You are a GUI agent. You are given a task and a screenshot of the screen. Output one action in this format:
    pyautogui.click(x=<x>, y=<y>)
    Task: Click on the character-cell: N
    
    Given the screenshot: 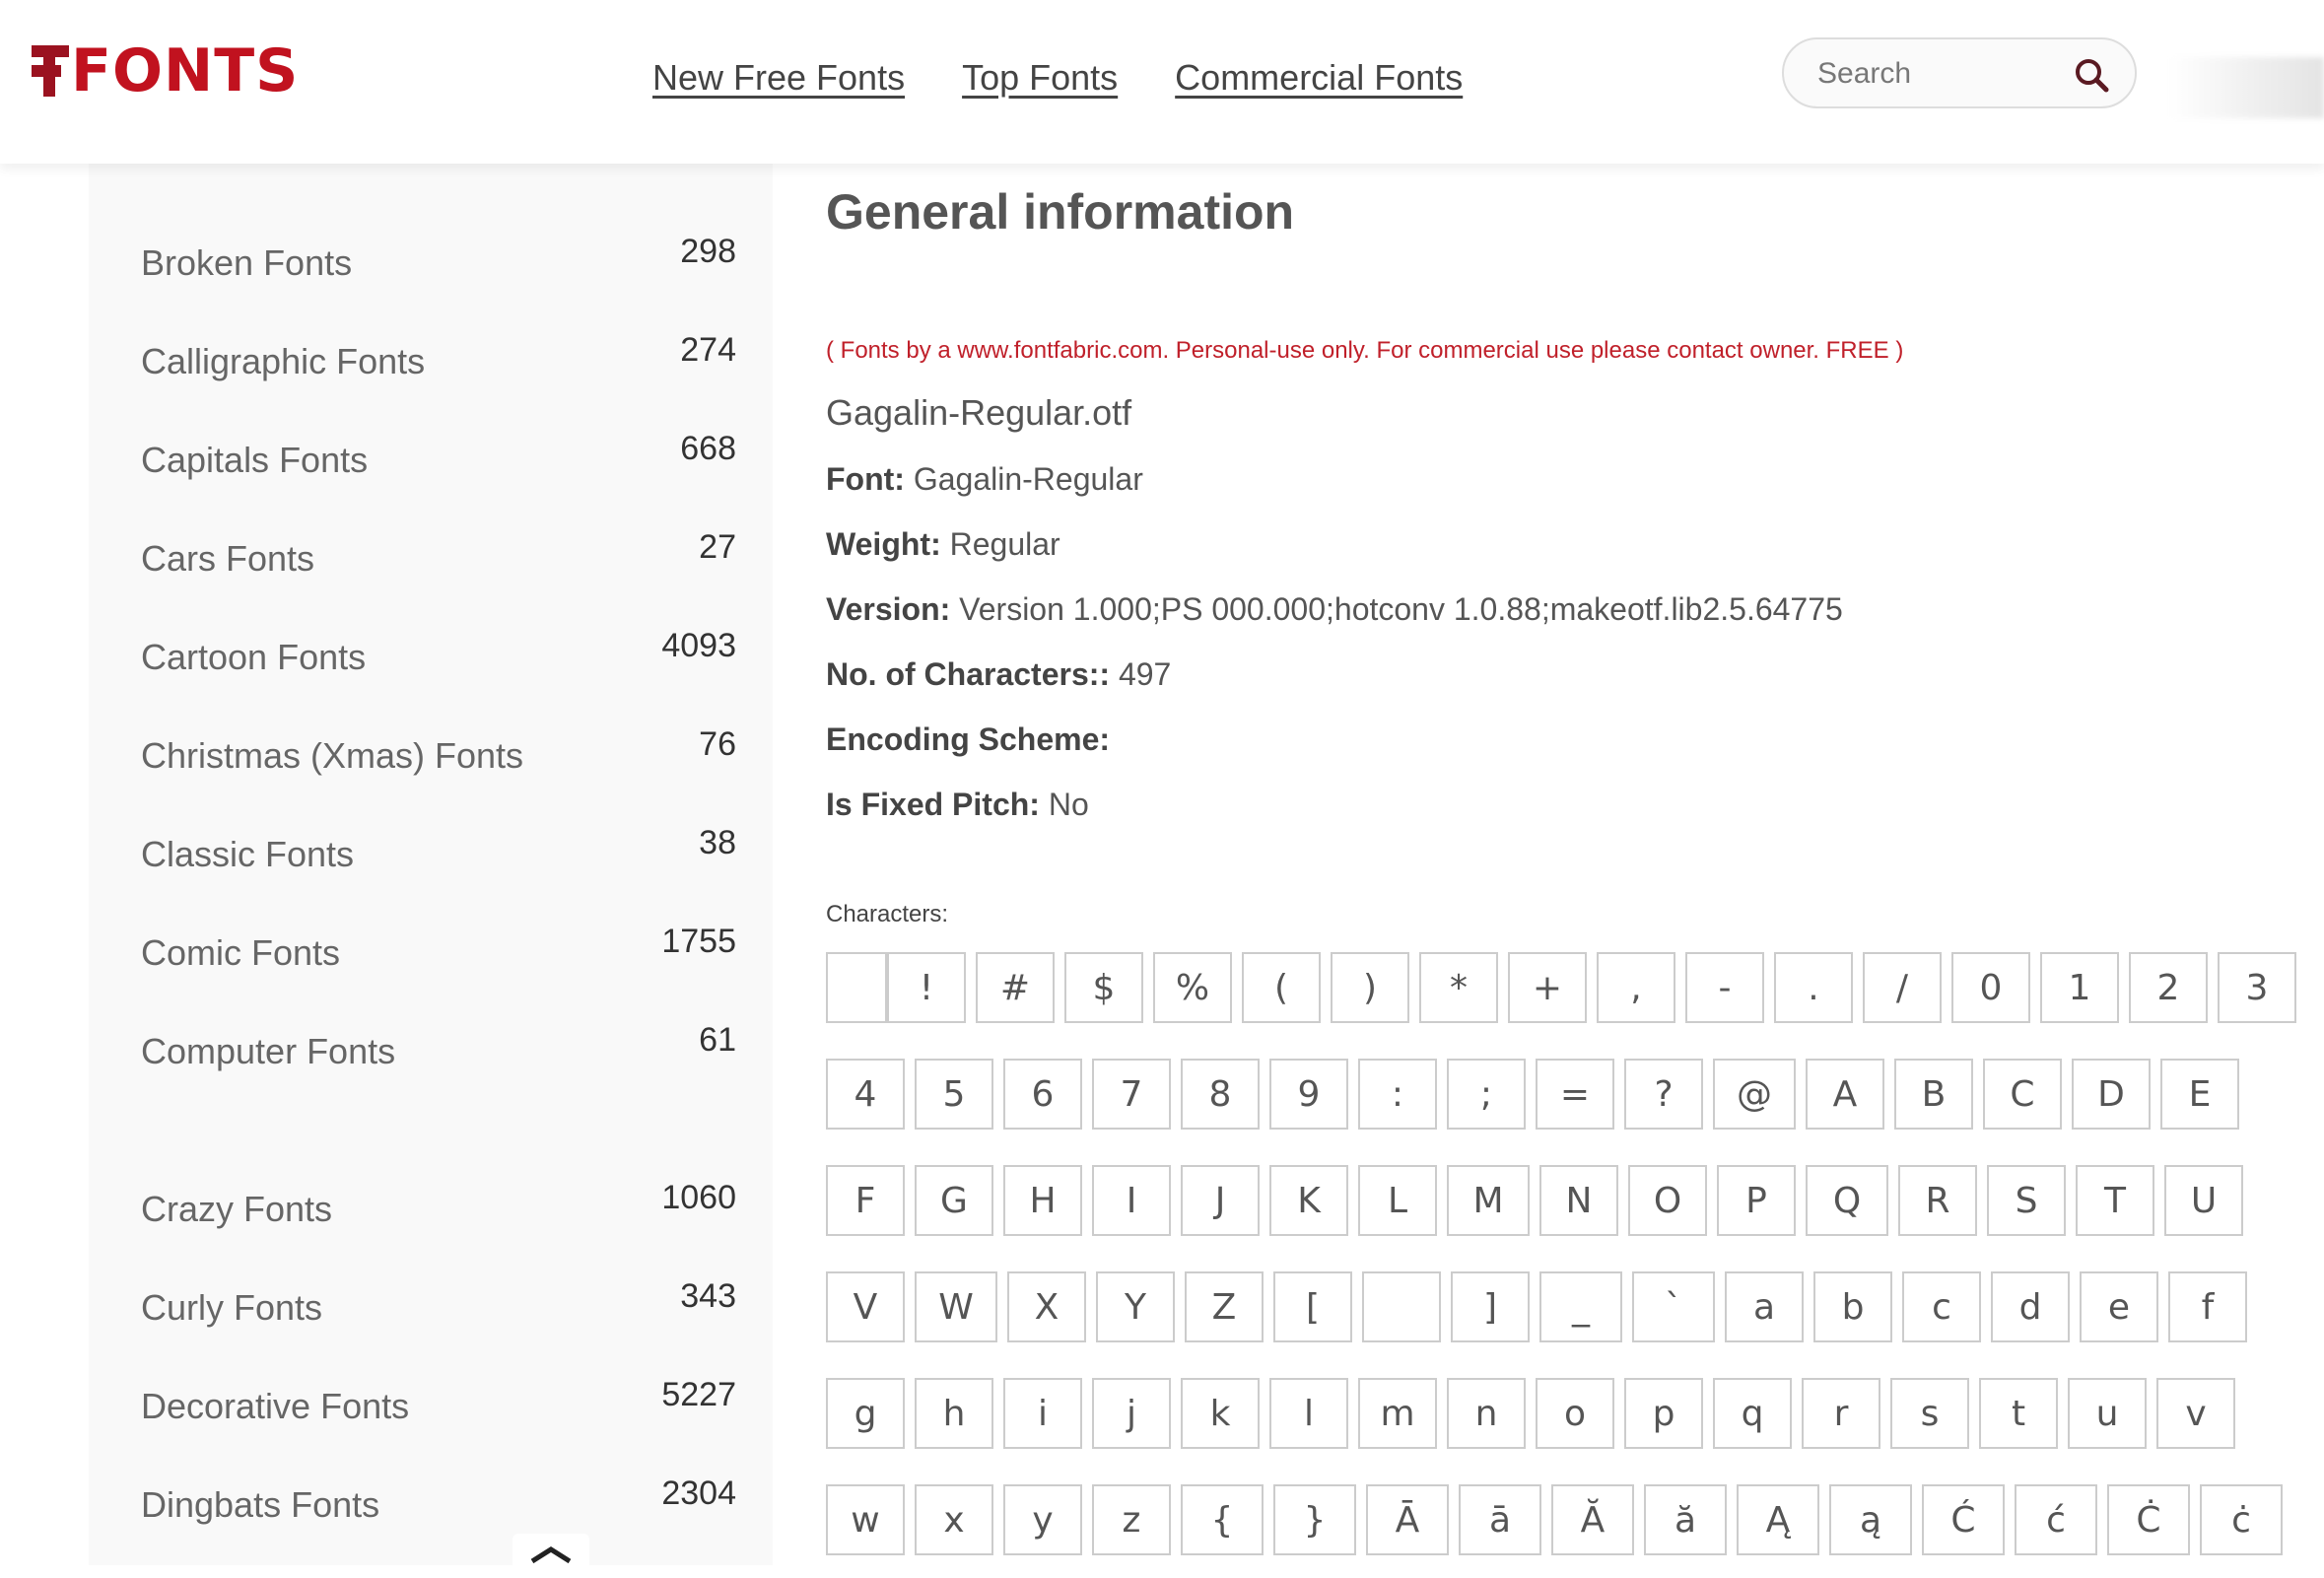 What is the action you would take?
    pyautogui.click(x=1579, y=1200)
    